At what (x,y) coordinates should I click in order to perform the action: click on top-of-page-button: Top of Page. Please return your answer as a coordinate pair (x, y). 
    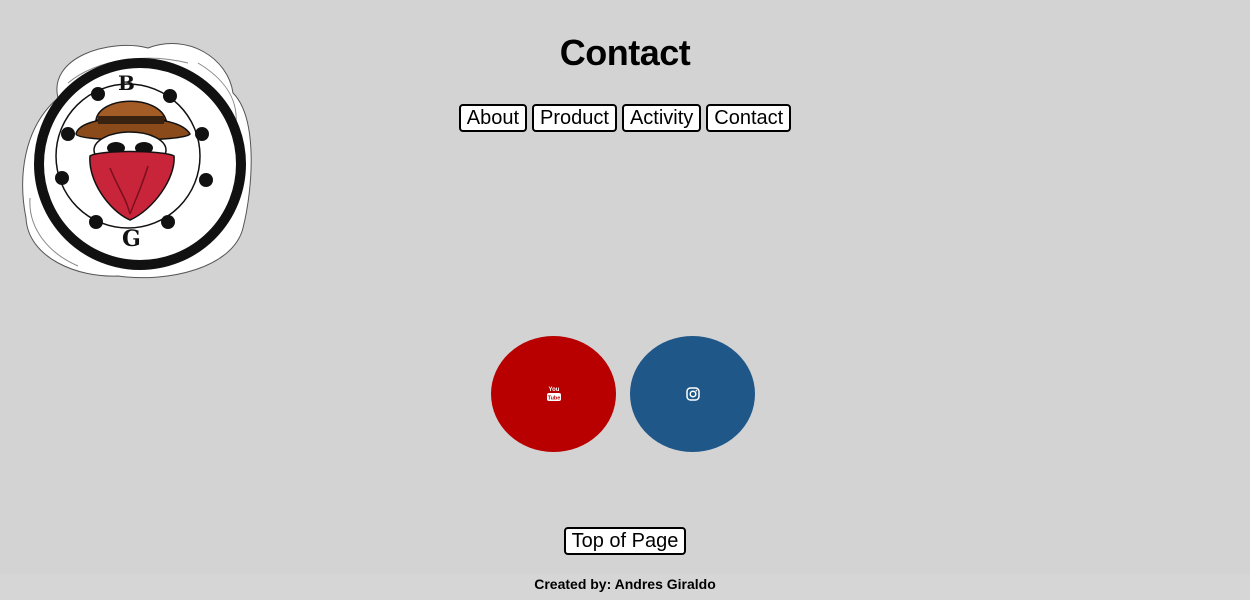
    Looking at the image, I should click on (625, 541).